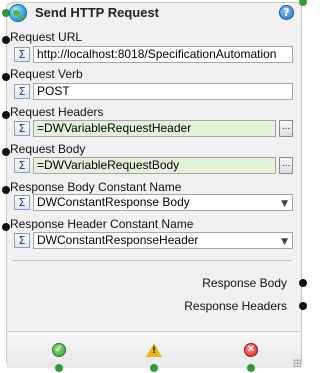 The image size is (320, 373). I want to click on request-verb-input: POST, so click(163, 91).